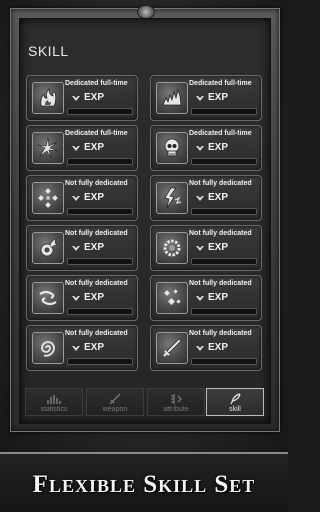 The width and height of the screenshot is (320, 512). I want to click on bars-icon, so click(54, 399).